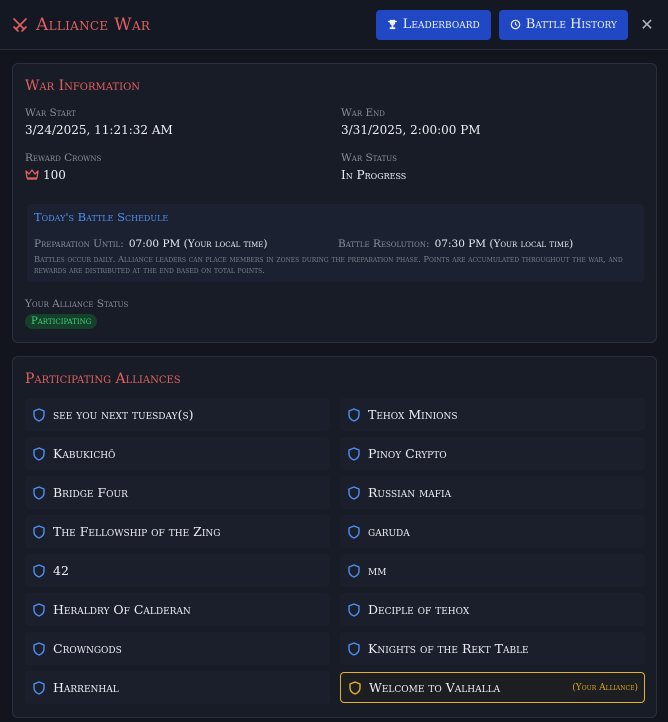 Image resolution: width=668 pixels, height=722 pixels. Describe the element at coordinates (93, 24) in the screenshot. I see `page-title: Alliance War` at that location.